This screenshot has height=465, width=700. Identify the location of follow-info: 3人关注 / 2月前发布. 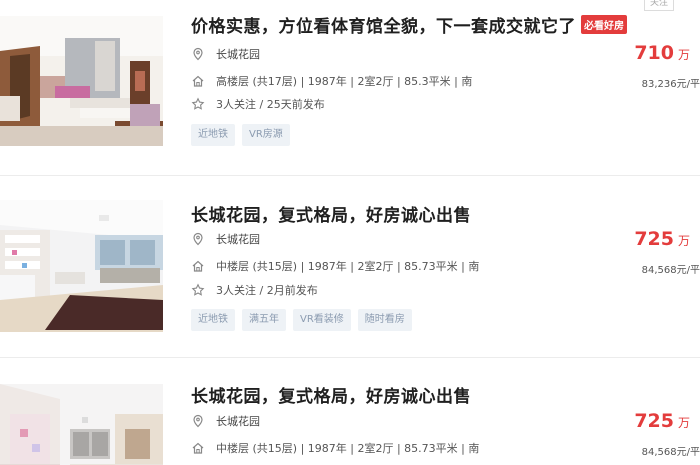
(267, 290).